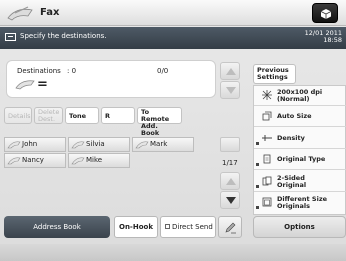 The width and height of the screenshot is (346, 261). I want to click on scroll-up-button, so click(230, 71).